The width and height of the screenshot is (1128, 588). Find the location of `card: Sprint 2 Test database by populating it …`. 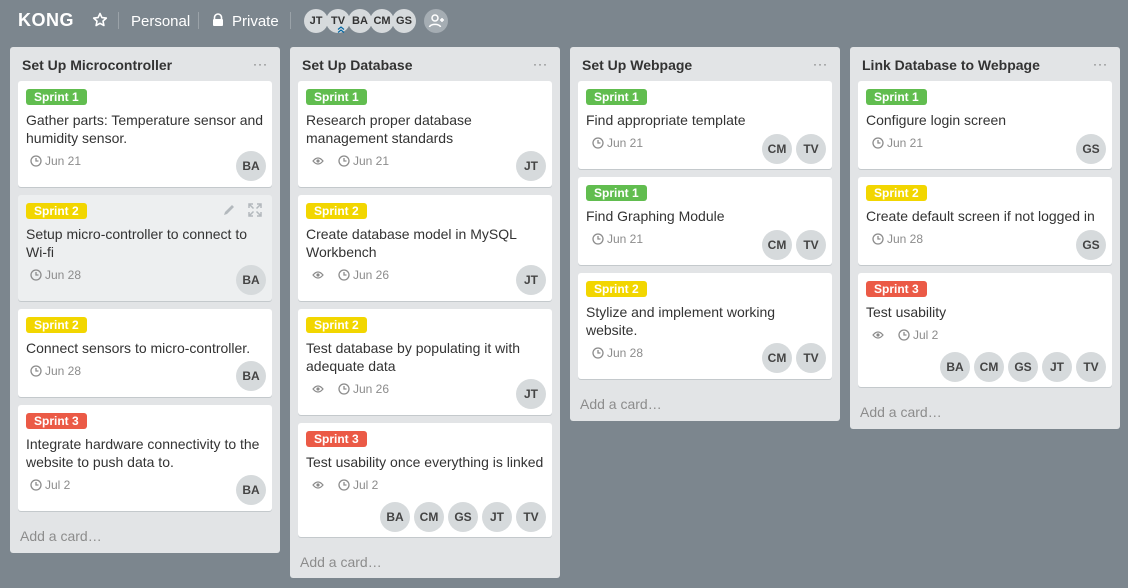

card: Sprint 2 Test database by populating it … is located at coordinates (425, 362).